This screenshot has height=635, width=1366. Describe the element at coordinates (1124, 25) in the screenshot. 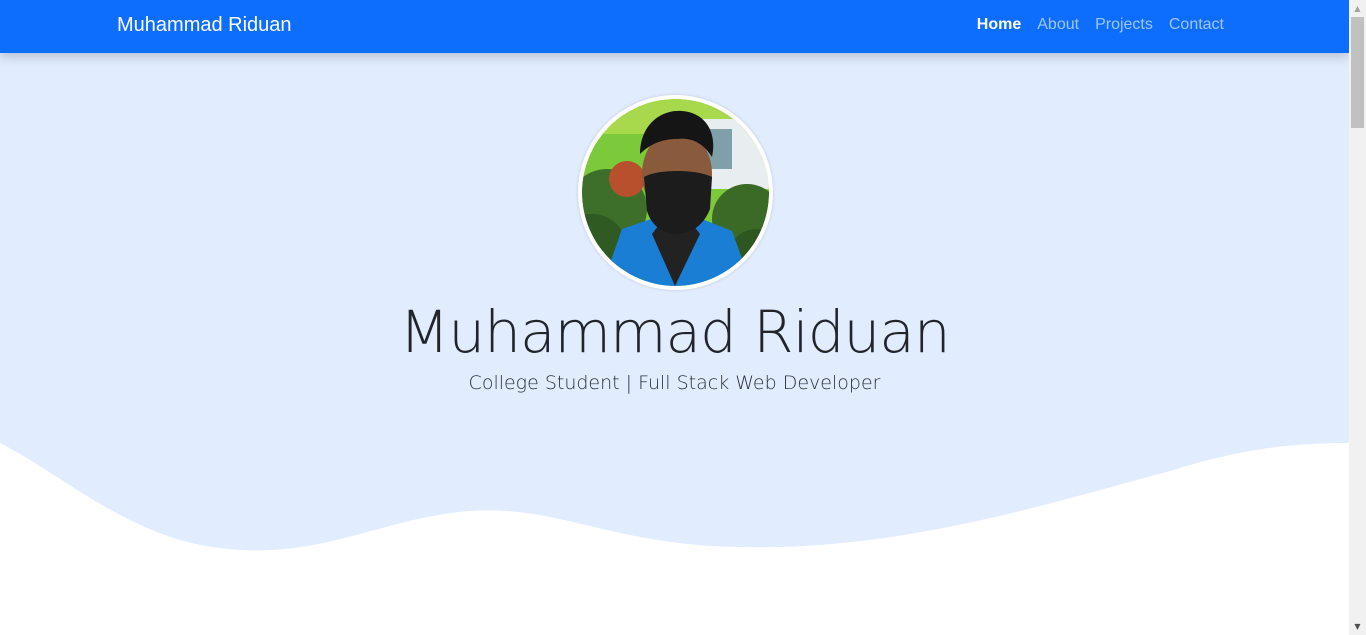

I see `nav-link-projects: Projects` at that location.